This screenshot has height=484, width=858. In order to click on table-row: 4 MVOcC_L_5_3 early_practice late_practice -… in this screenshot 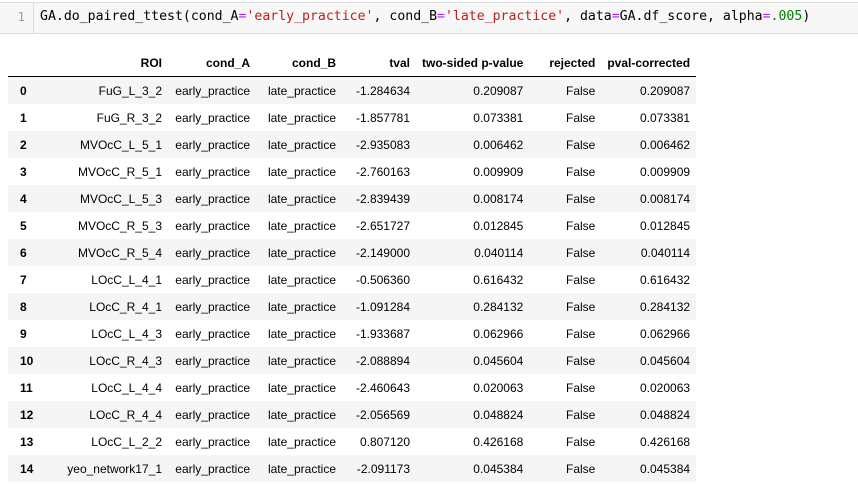, I will do `click(352, 198)`.